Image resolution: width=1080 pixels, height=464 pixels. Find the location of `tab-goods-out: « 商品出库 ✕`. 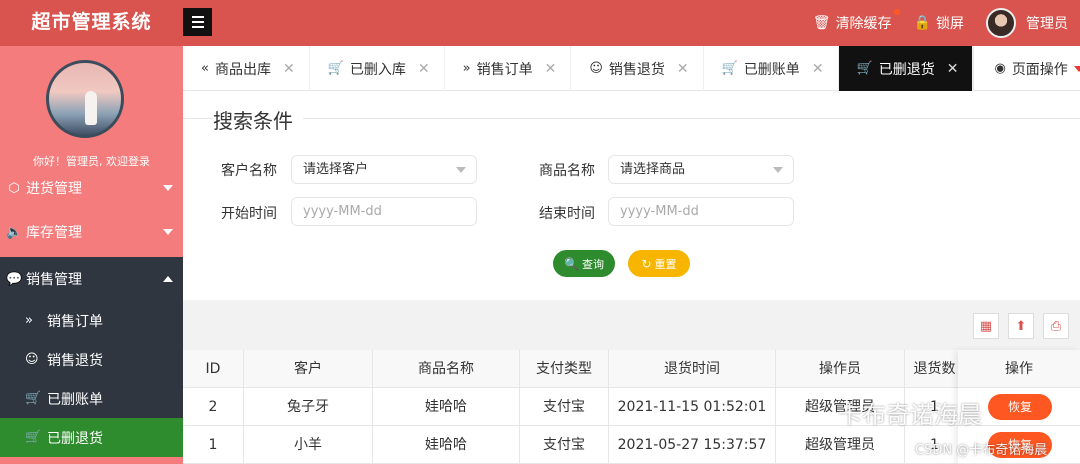

tab-goods-out: « 商品出库 ✕ is located at coordinates (246, 68).